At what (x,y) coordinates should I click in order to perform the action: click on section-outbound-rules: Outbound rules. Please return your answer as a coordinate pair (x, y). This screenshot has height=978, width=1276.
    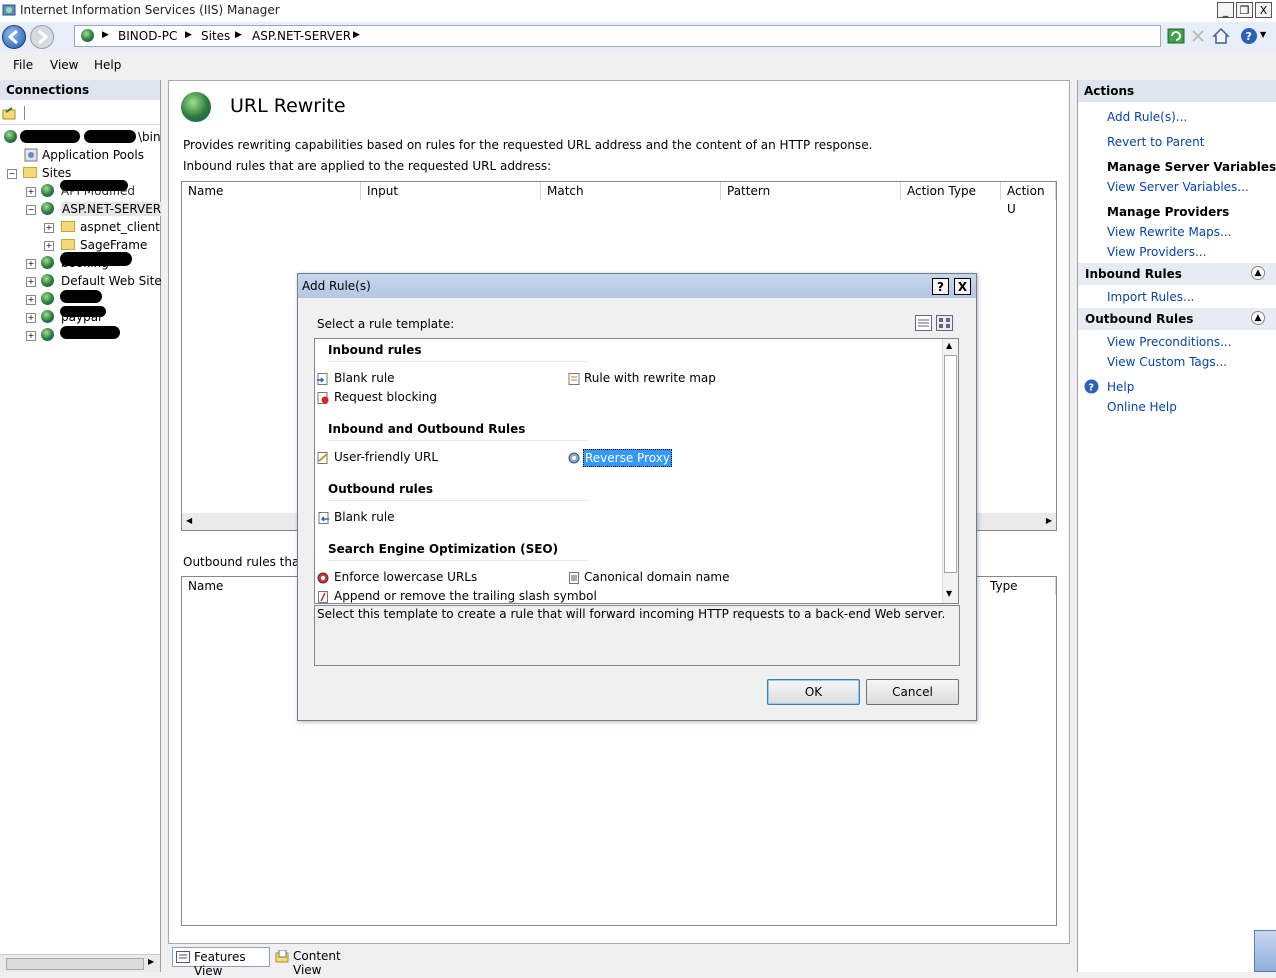
    Looking at the image, I should click on (381, 489).